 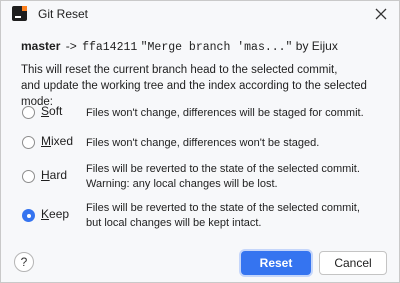 I want to click on branch-name: master, so click(x=41, y=46).